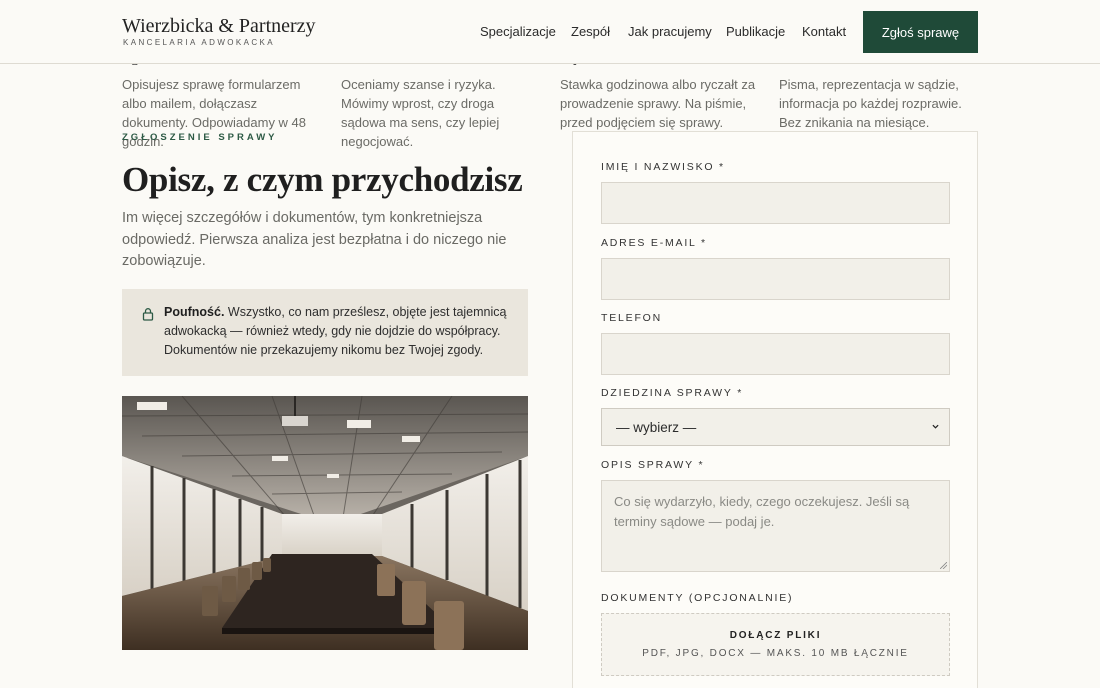  Describe the element at coordinates (656, 427) in the screenshot. I see `area-select-value: — wybierz —` at that location.